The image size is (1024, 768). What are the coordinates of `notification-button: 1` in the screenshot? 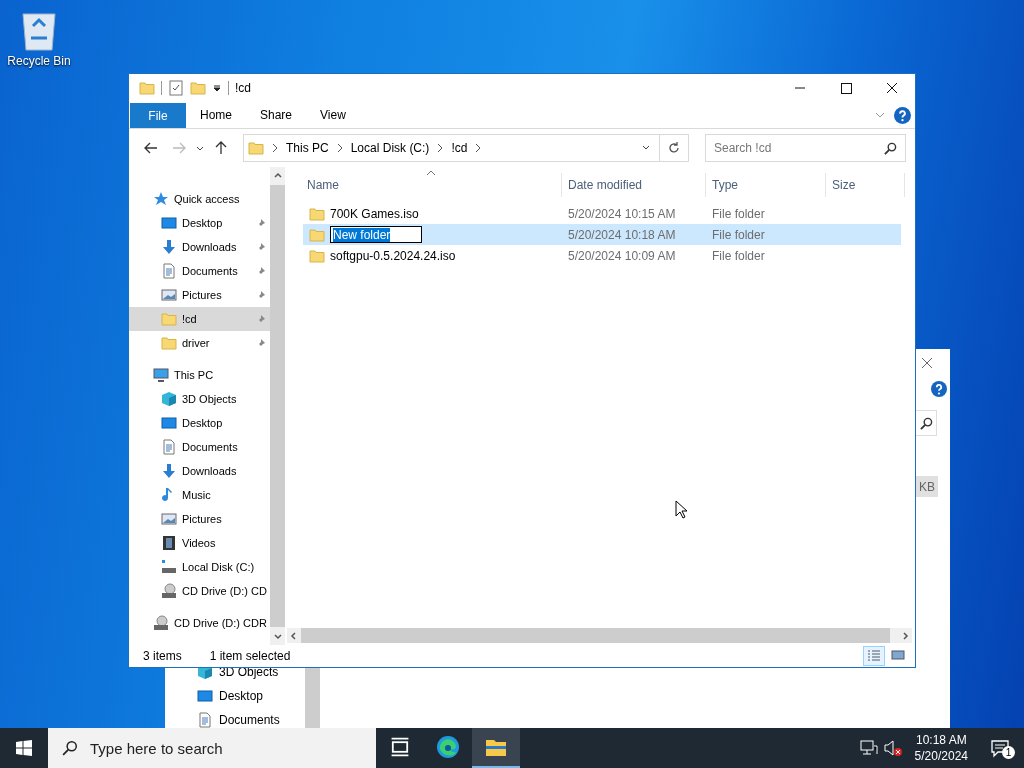 It's located at (1000, 748).